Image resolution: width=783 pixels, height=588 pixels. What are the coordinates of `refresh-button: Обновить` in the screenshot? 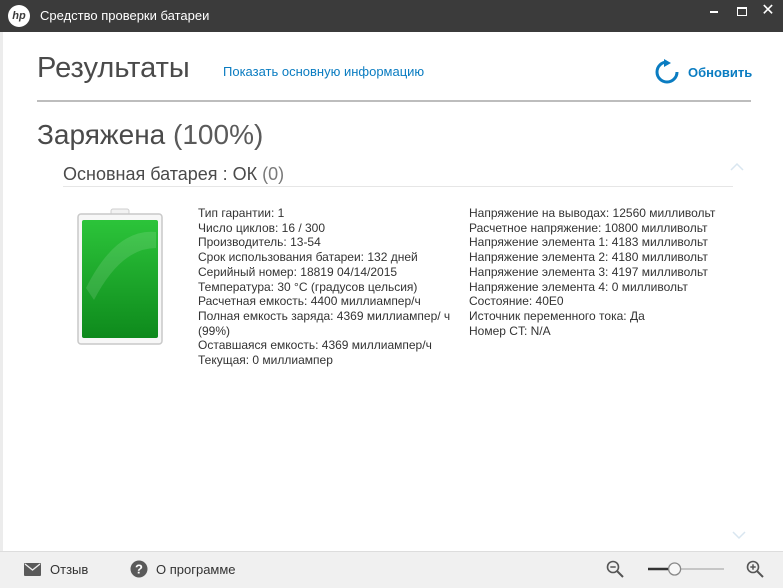 It's located at (703, 72).